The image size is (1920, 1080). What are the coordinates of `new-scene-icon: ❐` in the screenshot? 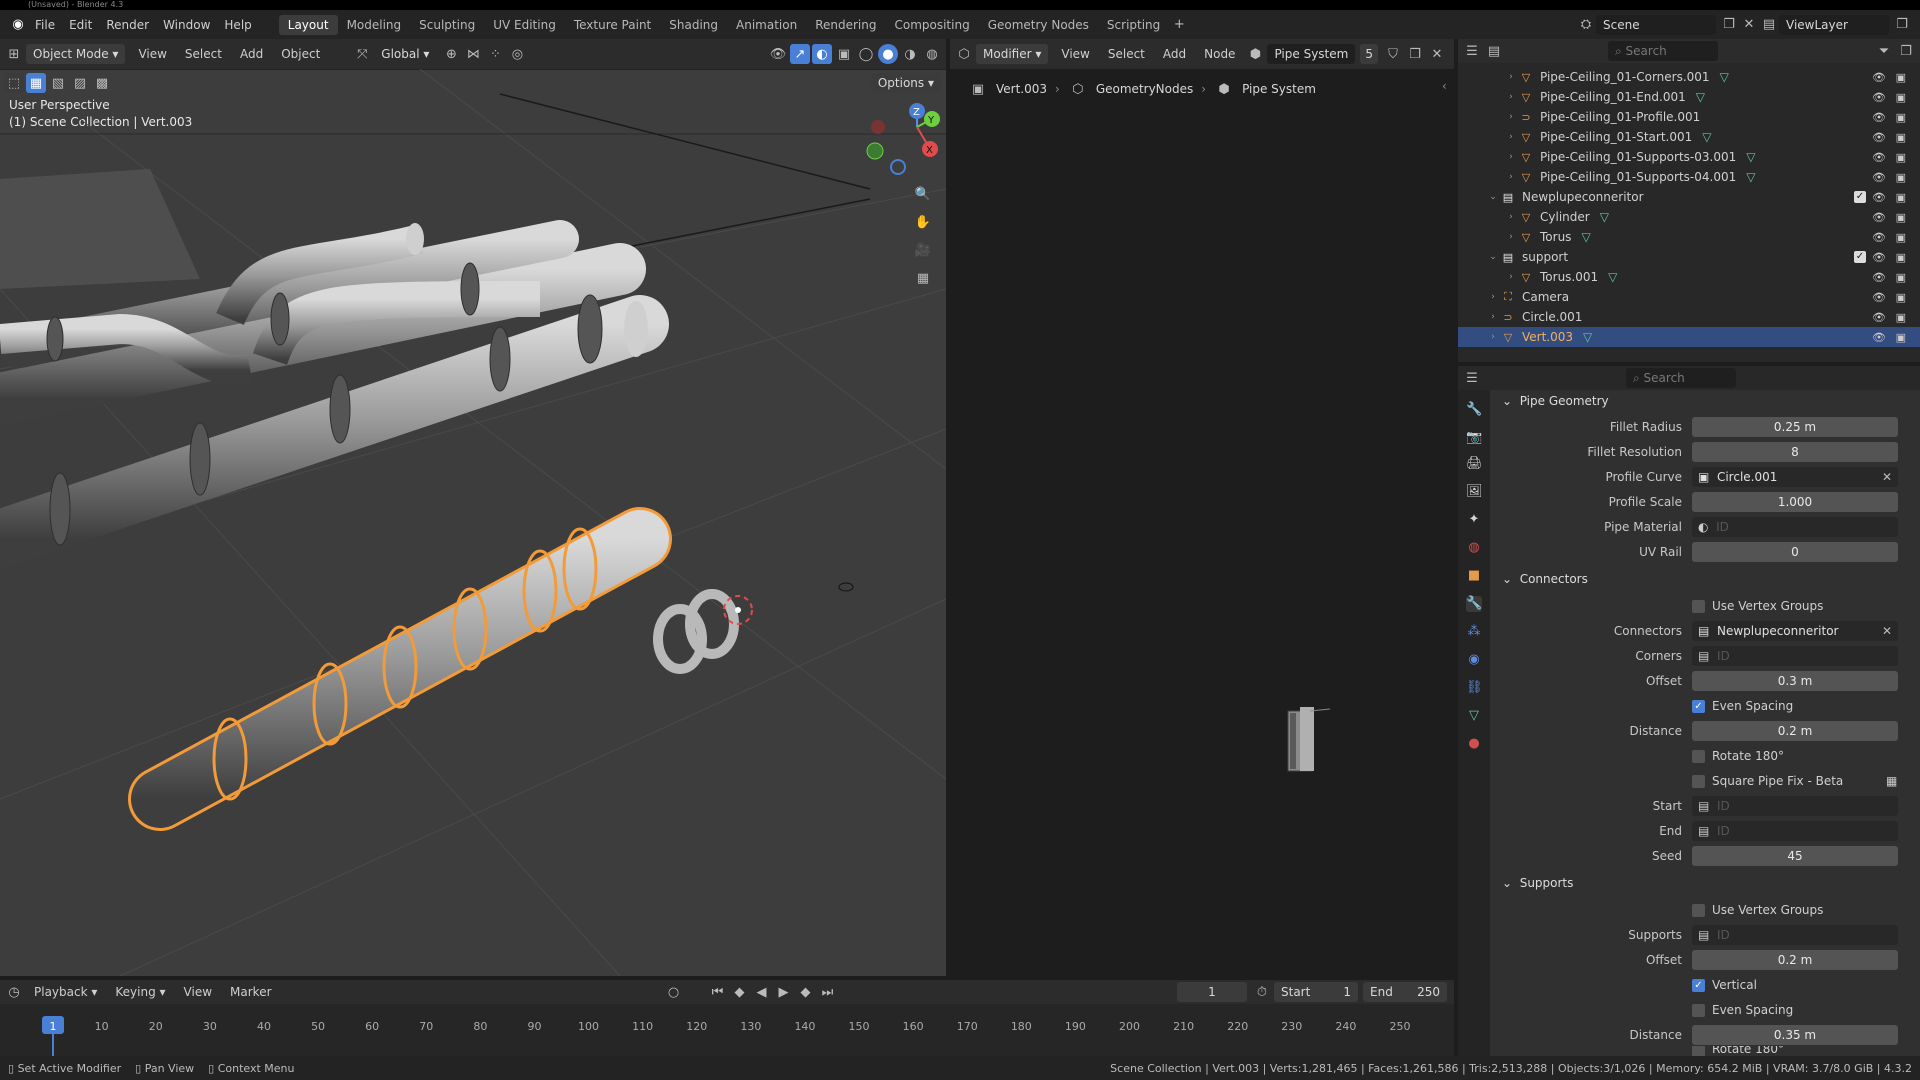 It's located at (1729, 25).